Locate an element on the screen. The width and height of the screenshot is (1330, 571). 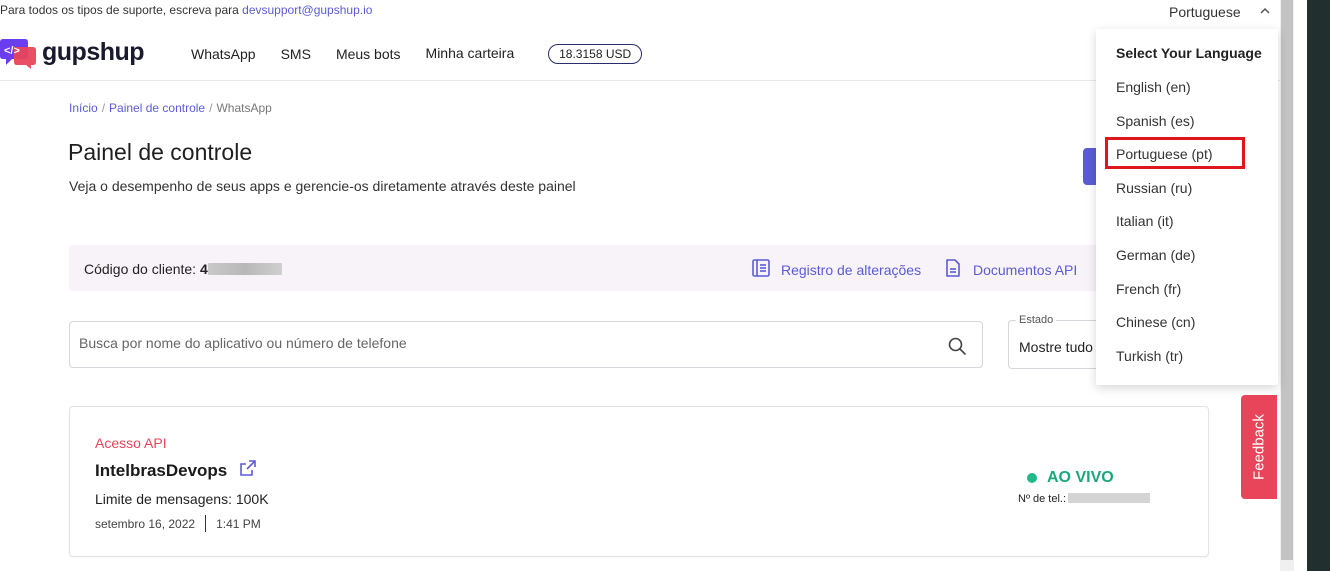
state-filter-value: Mostre tudo is located at coordinates (1056, 347).